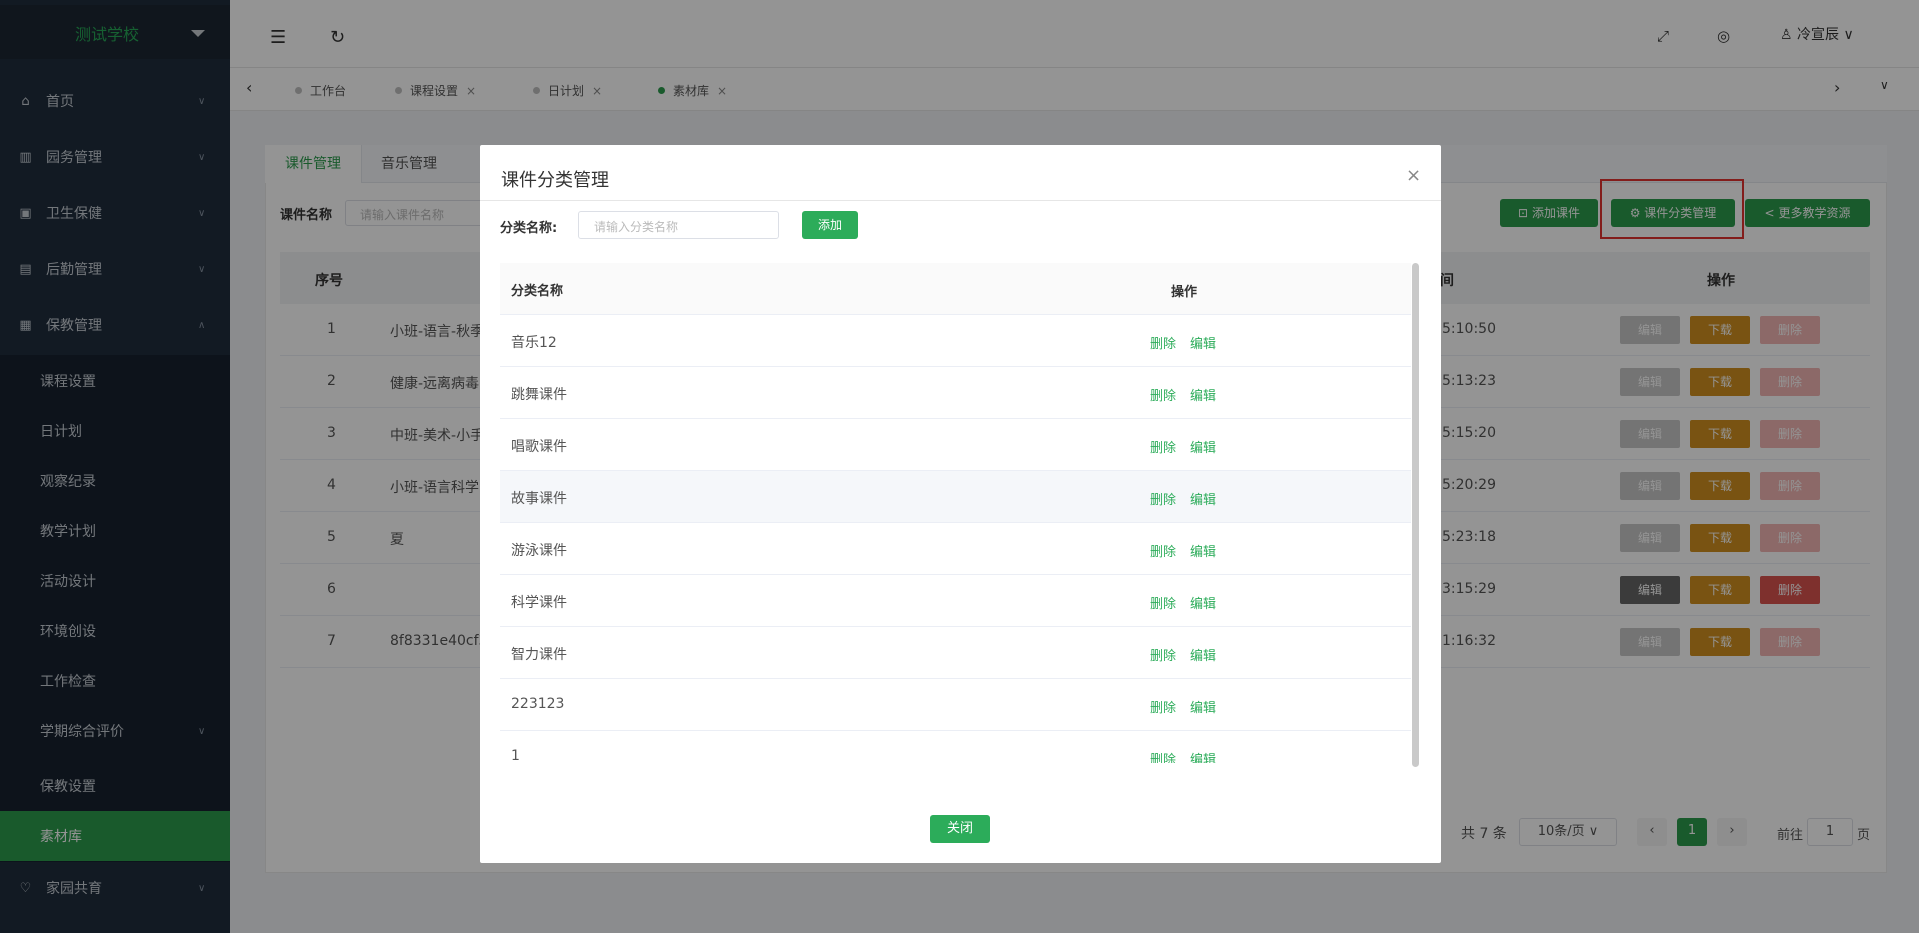 Image resolution: width=1919 pixels, height=933 pixels. Describe the element at coordinates (955, 653) in the screenshot. I see `category-row: 智力课件 删除 编辑` at that location.